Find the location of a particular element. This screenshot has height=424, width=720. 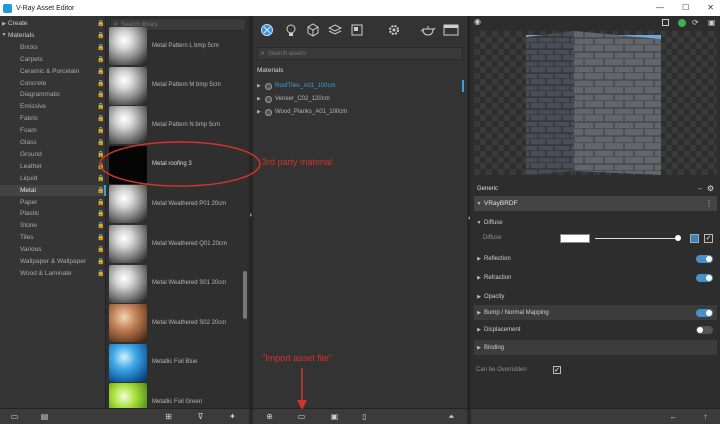

close-button: ✕ is located at coordinates (710, 7).